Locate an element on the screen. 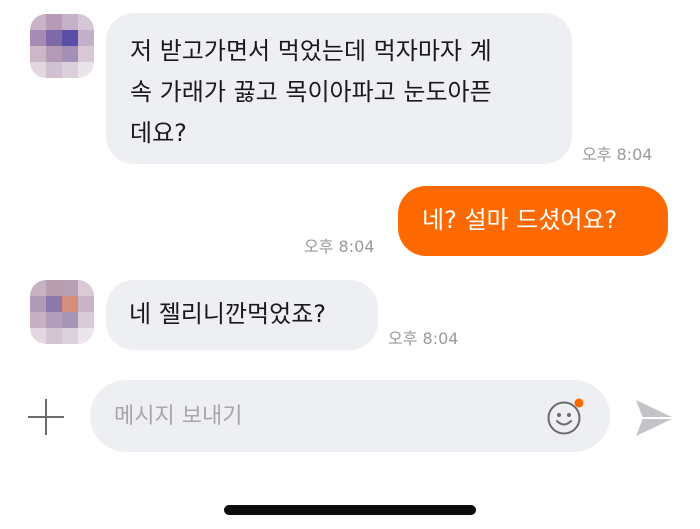 This screenshot has width=700, height=529. emoji-badge-dot is located at coordinates (579, 403).